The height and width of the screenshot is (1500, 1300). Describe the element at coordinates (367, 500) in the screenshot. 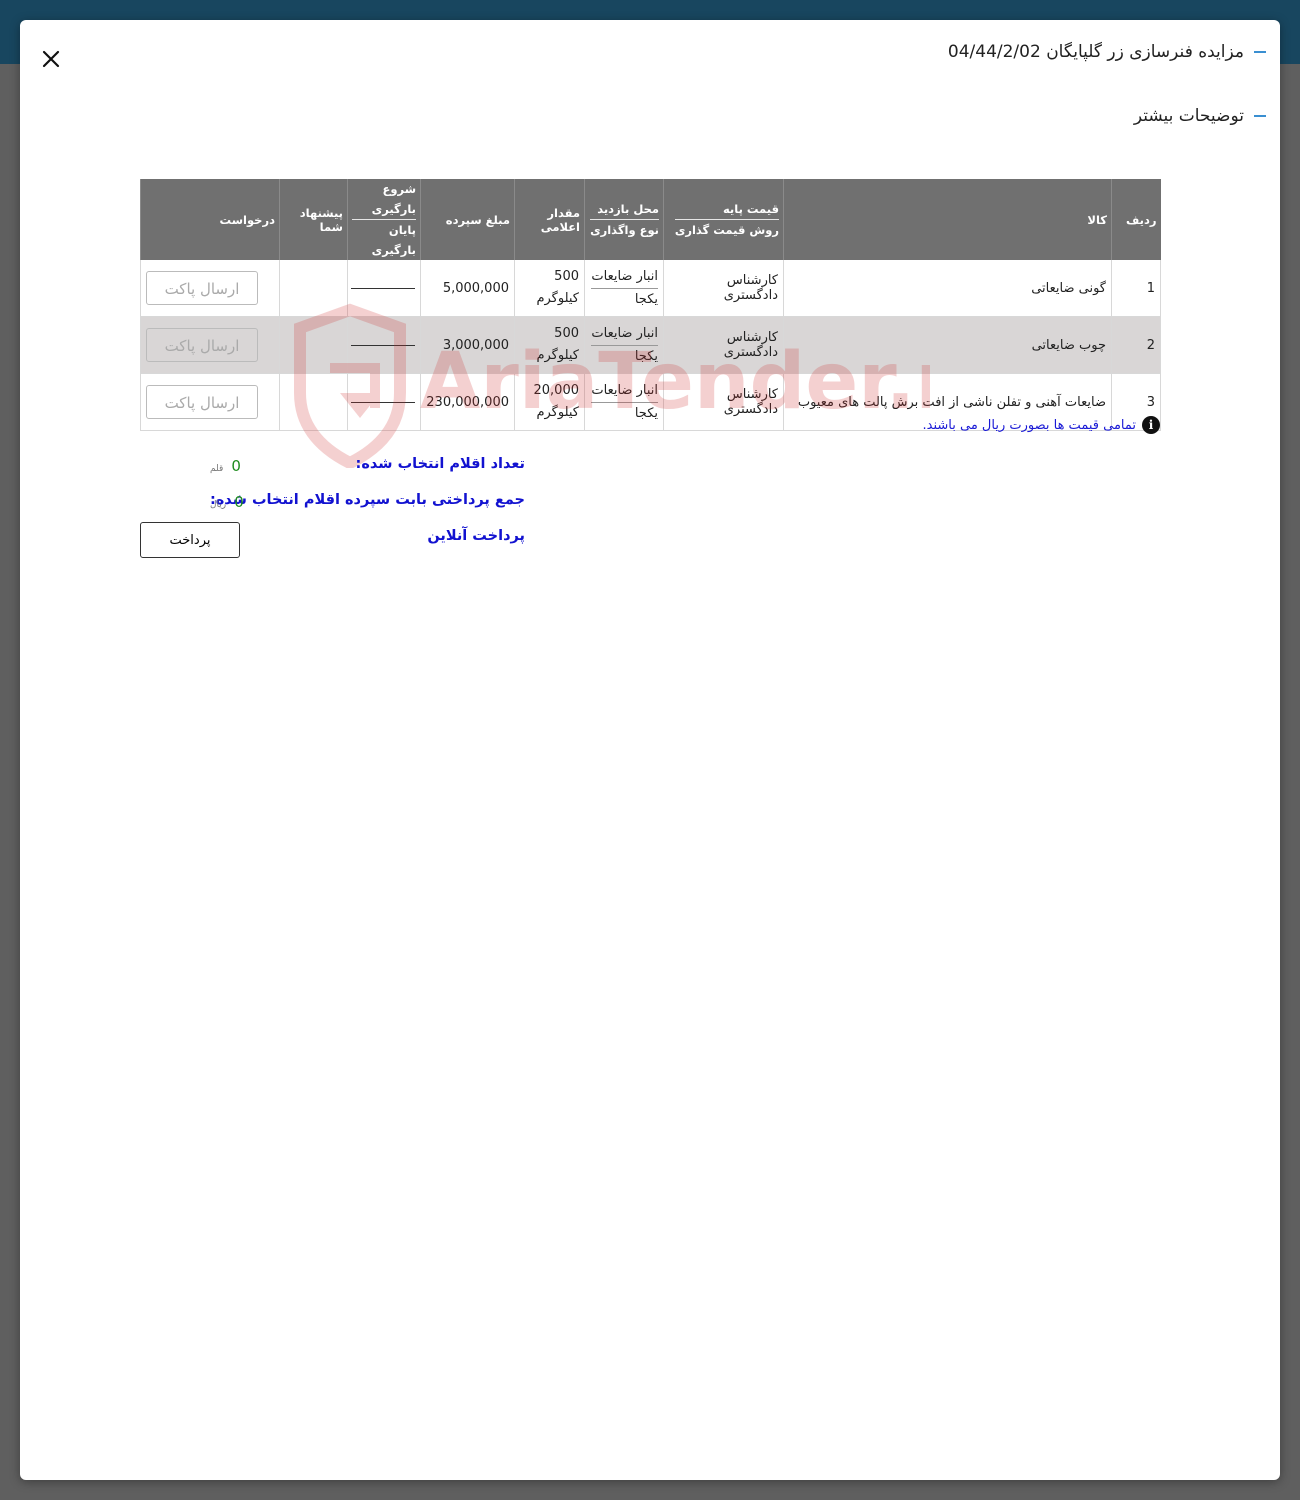

I see `total-deposit-label: جمع پرداختی بابت سپرده اقلام انتخاب شده:` at that location.